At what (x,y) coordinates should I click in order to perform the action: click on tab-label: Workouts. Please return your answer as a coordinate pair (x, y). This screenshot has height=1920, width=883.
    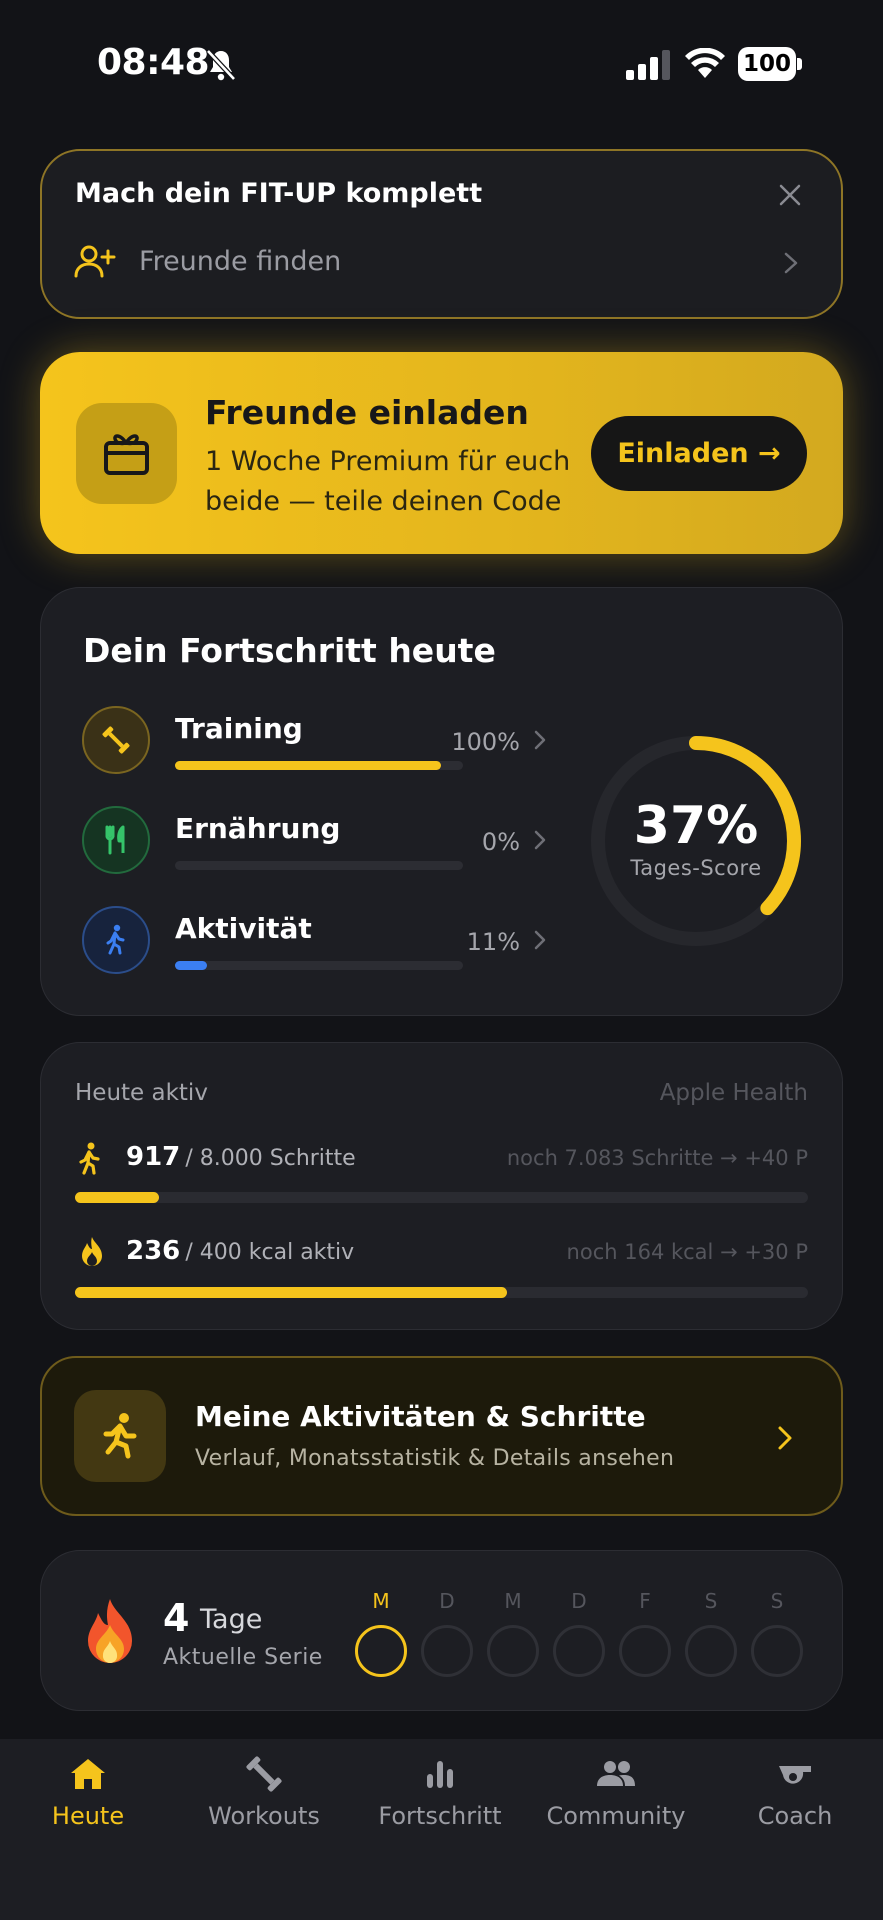
    Looking at the image, I should click on (264, 1816).